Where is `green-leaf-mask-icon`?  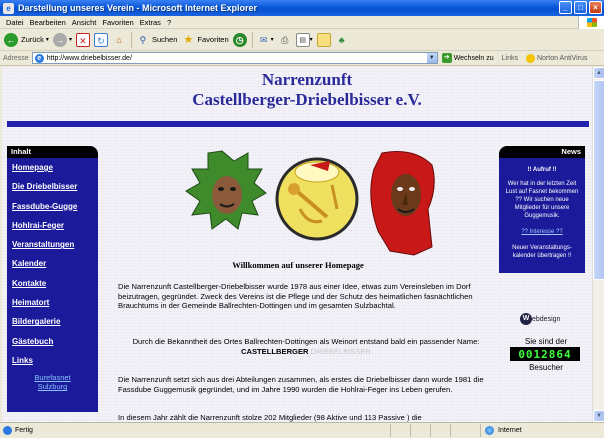 green-leaf-mask-icon is located at coordinates (226, 190).